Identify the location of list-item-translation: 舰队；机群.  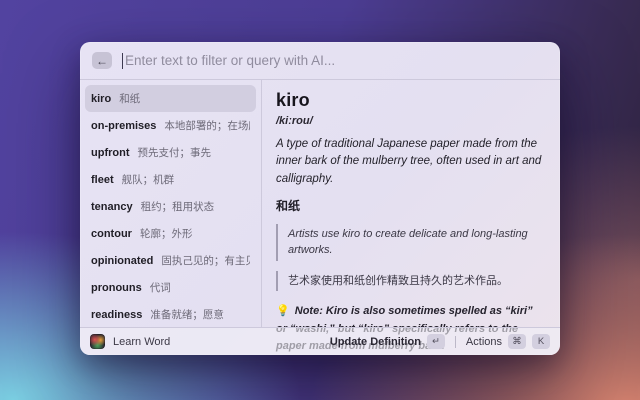
(148, 180).